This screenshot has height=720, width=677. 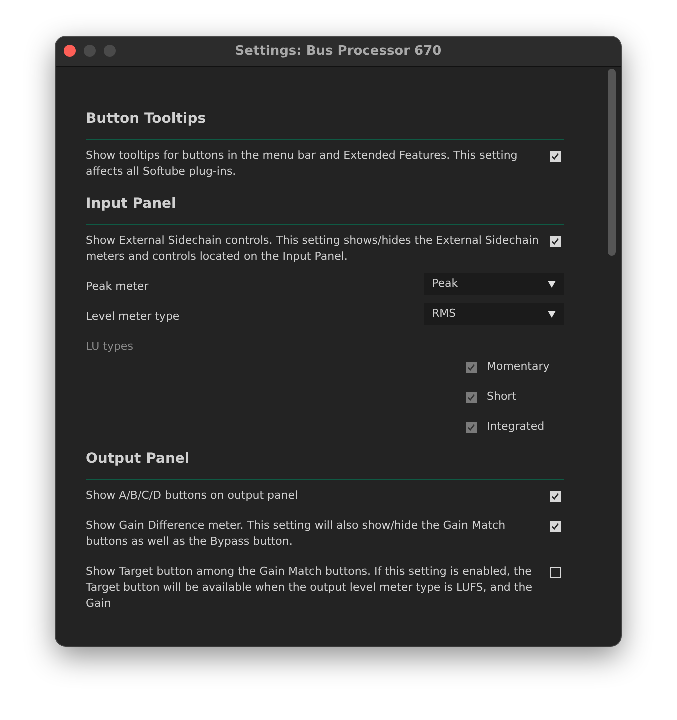 What do you see at coordinates (325, 209) in the screenshot?
I see `section-heading: Input Panel` at bounding box center [325, 209].